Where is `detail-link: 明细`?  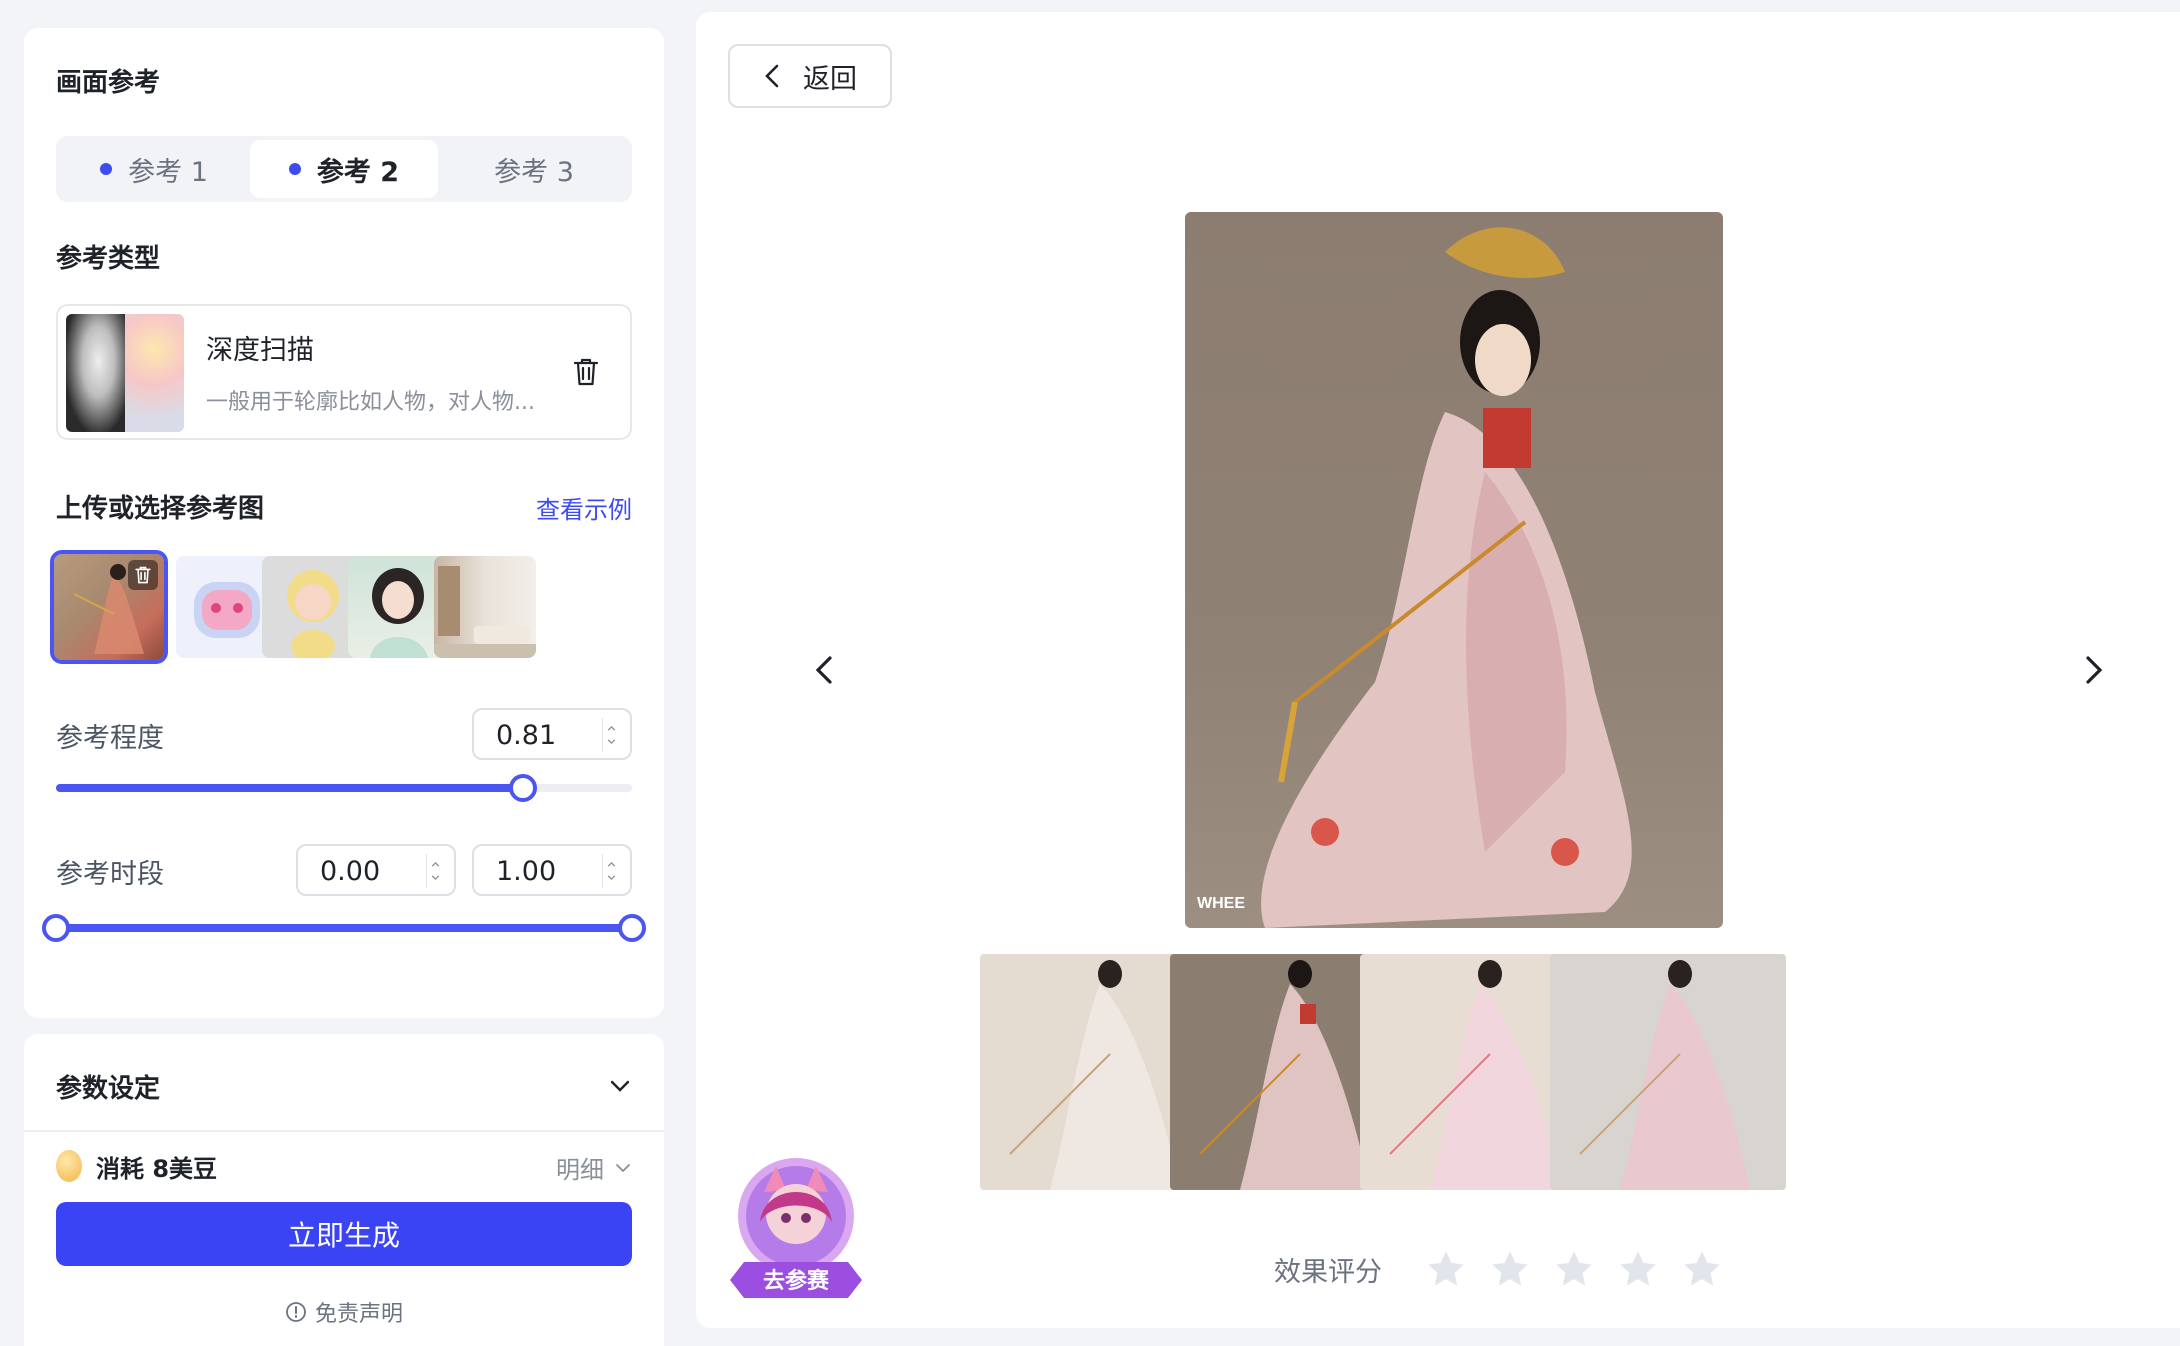
detail-link: 明细 is located at coordinates (594, 1167).